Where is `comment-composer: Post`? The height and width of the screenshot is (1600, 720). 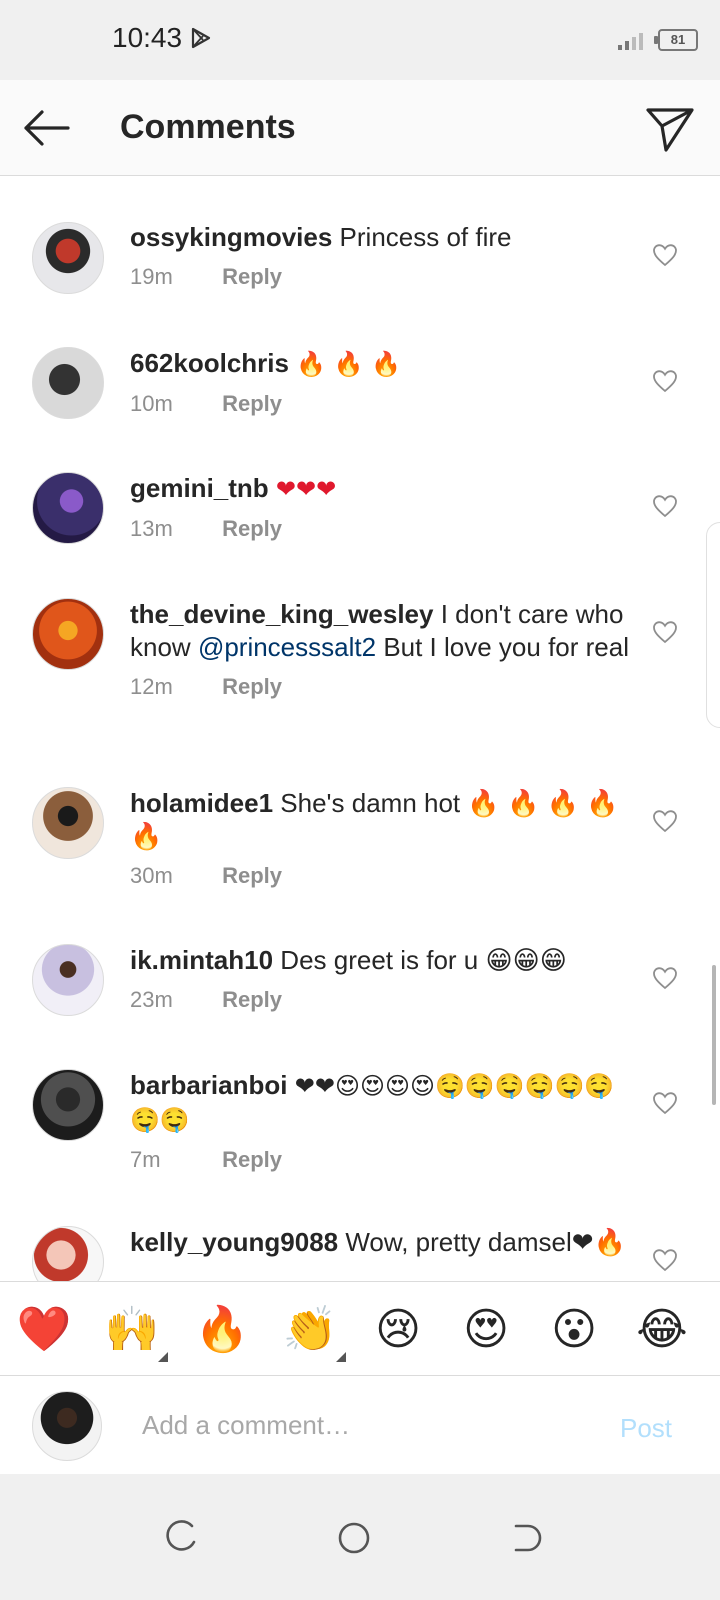 comment-composer: Post is located at coordinates (360, 1425).